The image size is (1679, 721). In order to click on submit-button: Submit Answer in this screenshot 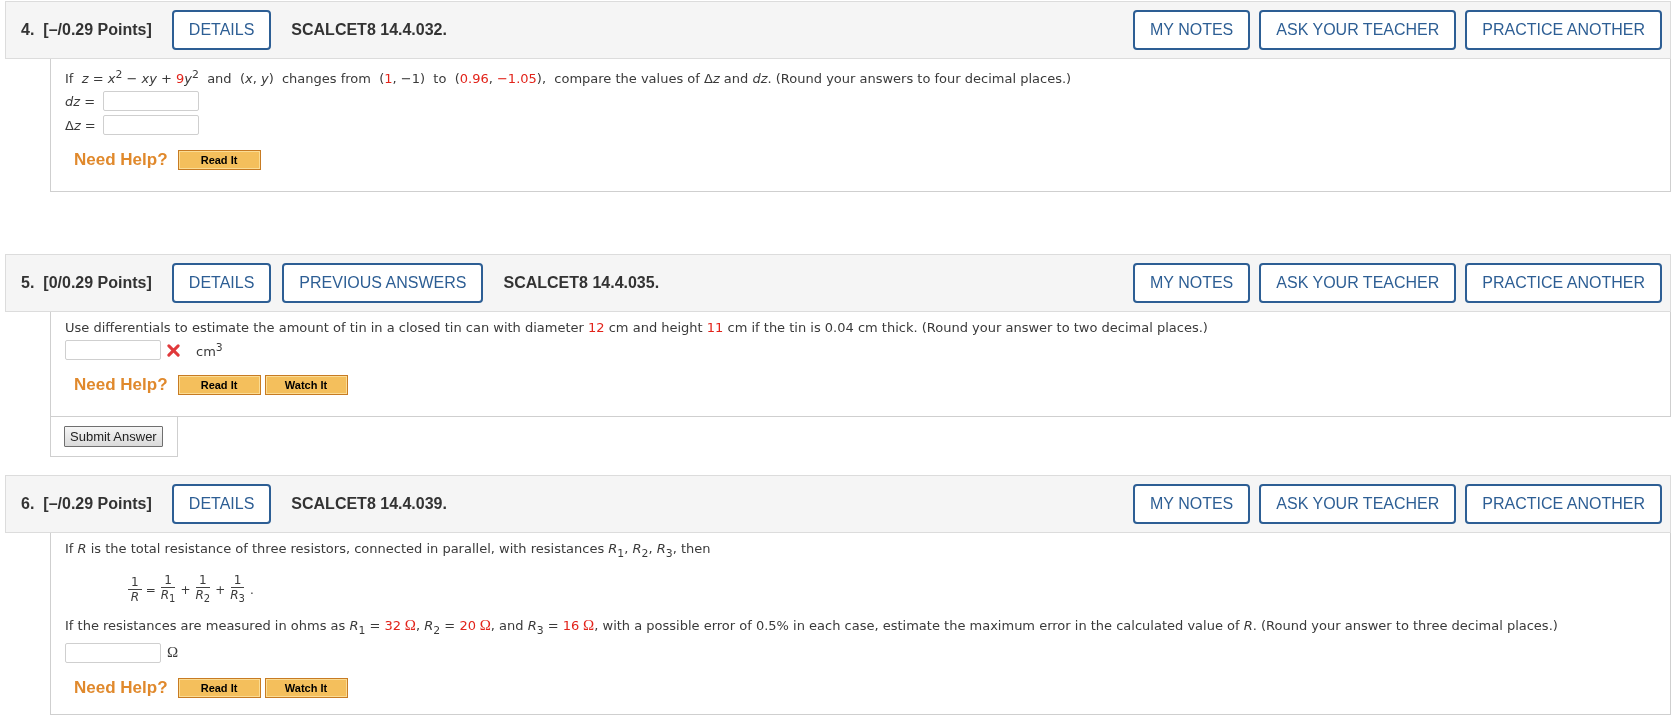, I will do `click(113, 437)`.